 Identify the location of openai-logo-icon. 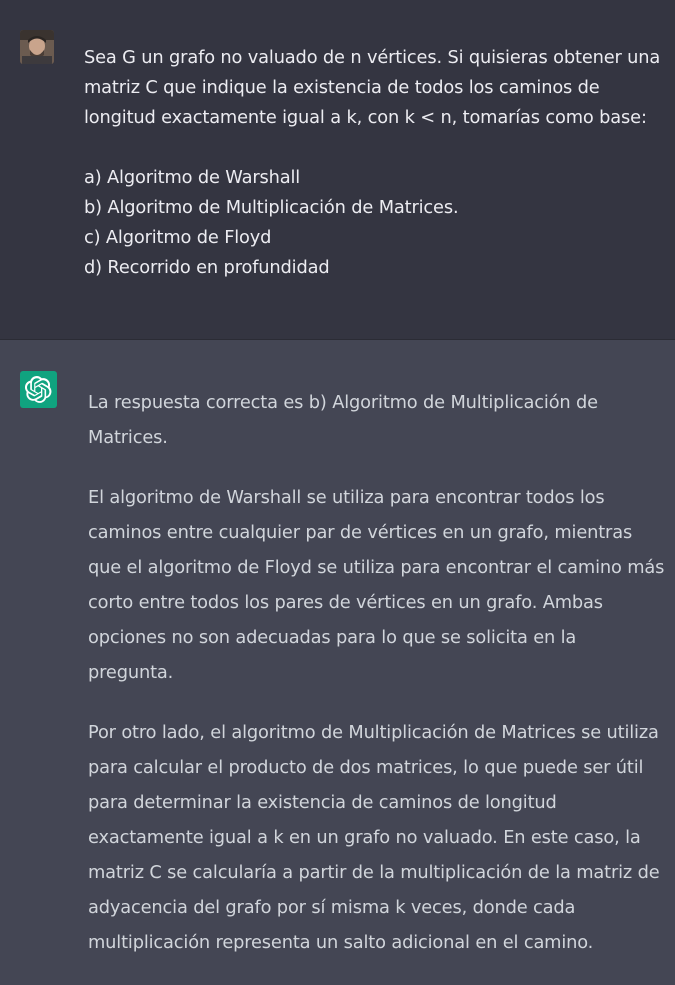
(38, 389).